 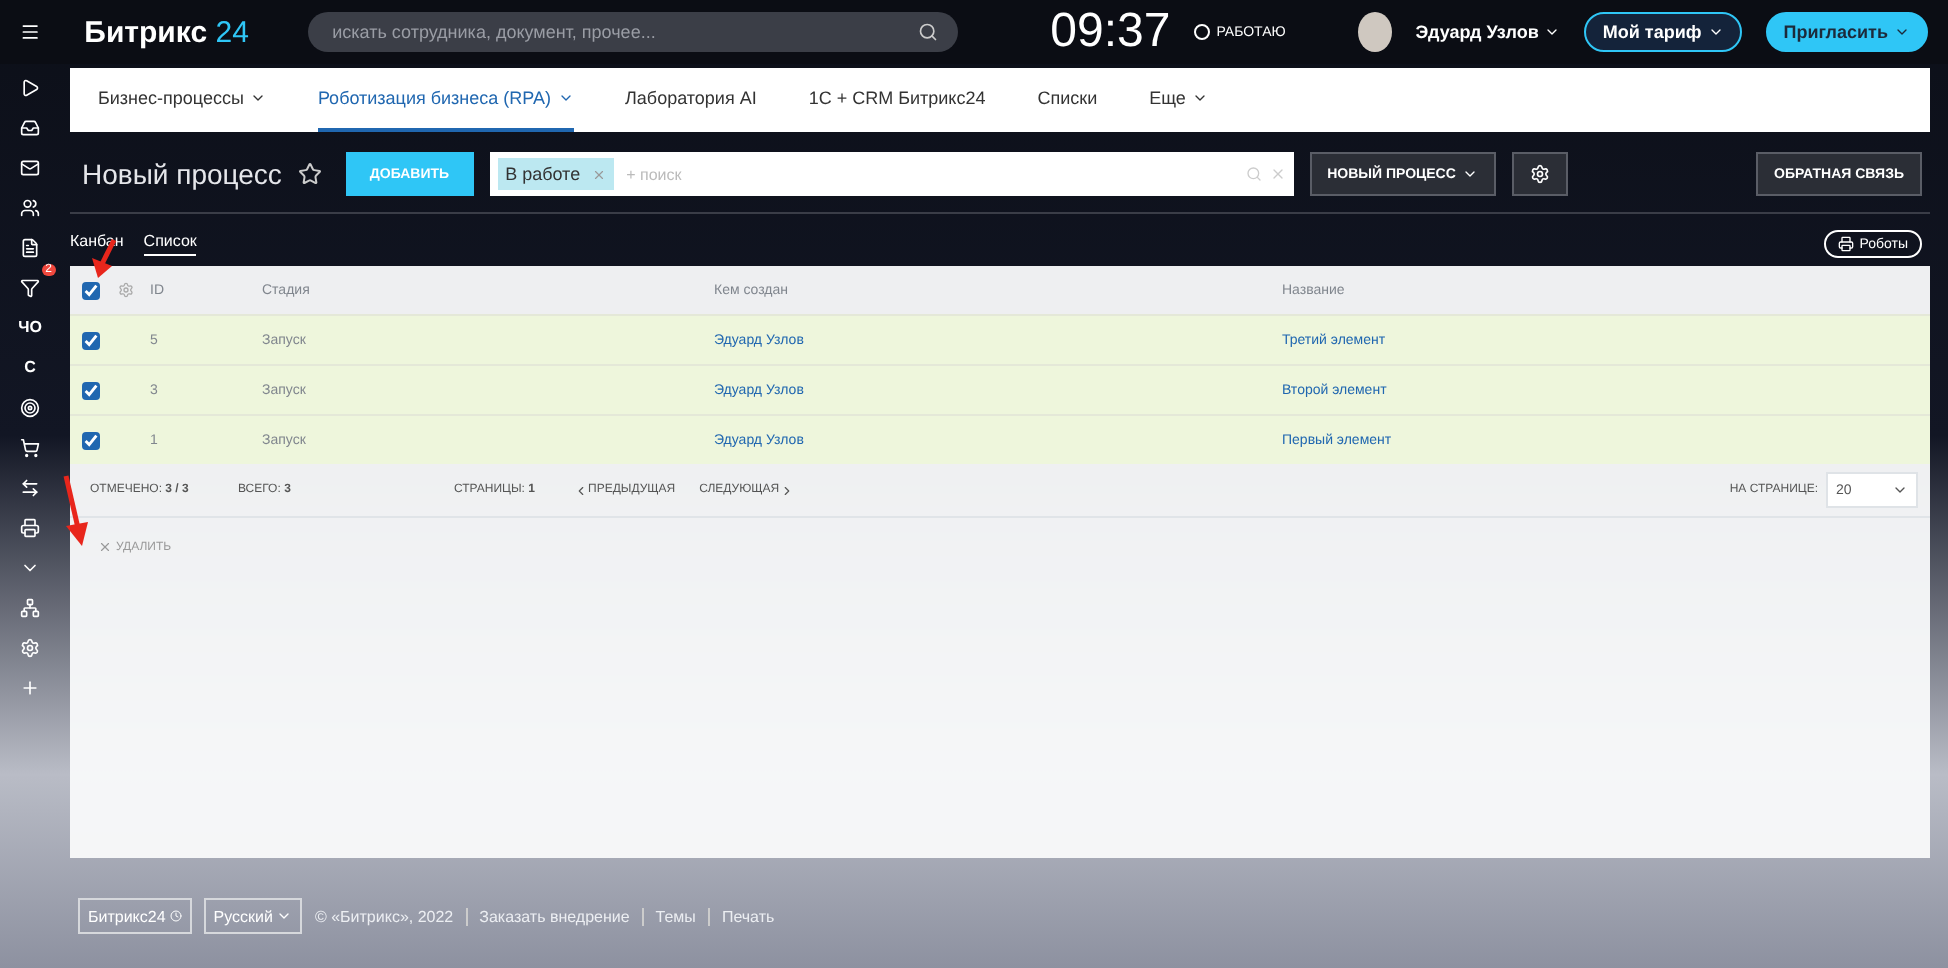 I want to click on nav-tab: Лаборатория AI, so click(x=691, y=100).